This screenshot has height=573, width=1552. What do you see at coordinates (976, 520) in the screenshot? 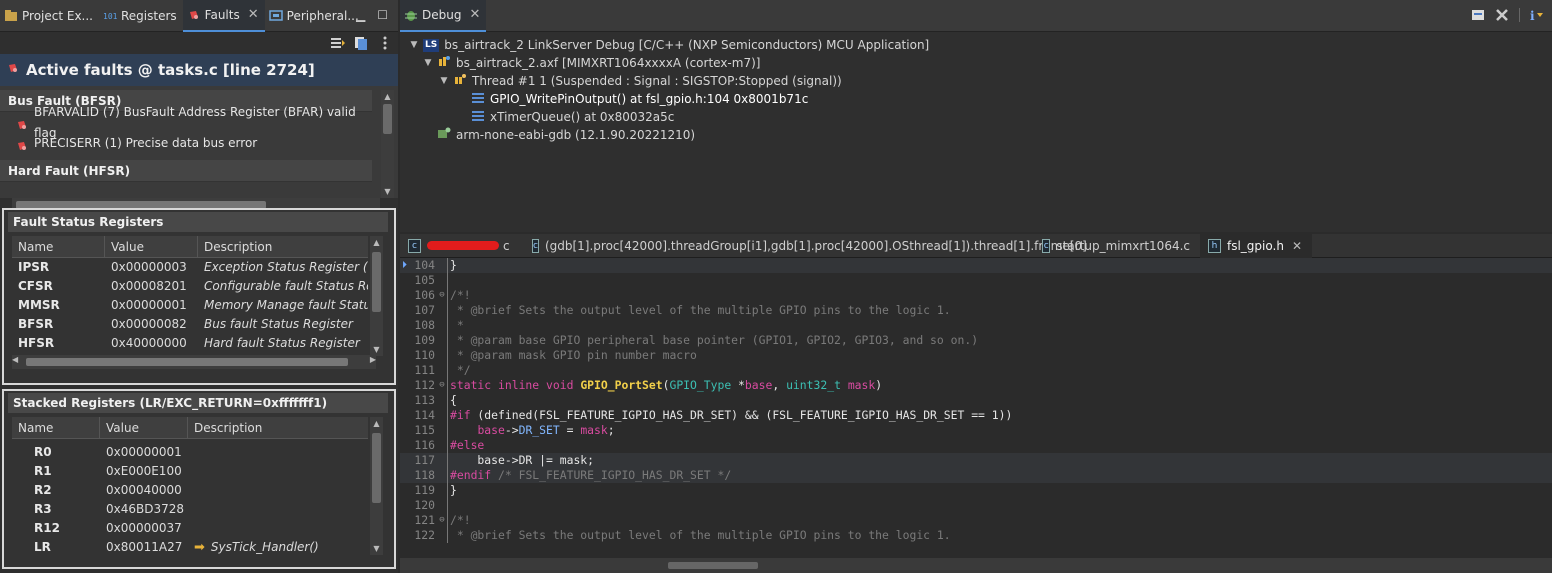
I see `code-line: 121 ⊖/*!` at bounding box center [976, 520].